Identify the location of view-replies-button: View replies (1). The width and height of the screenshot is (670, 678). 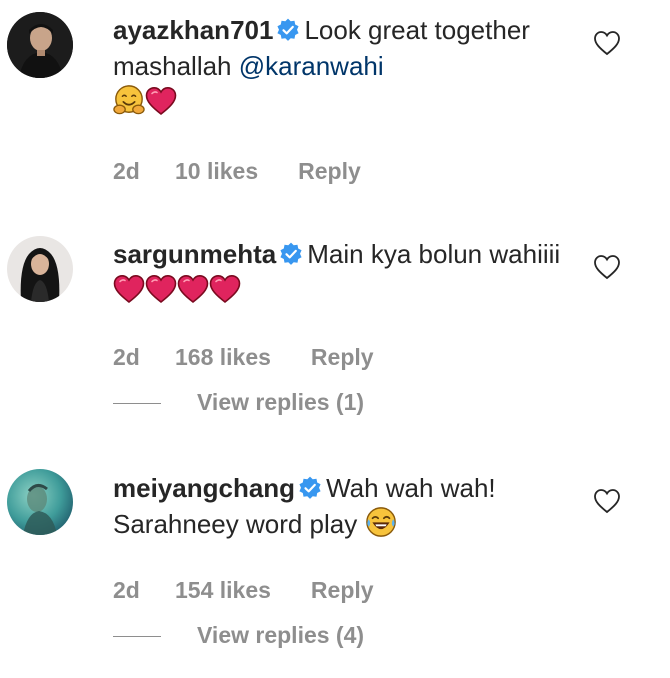
(238, 402).